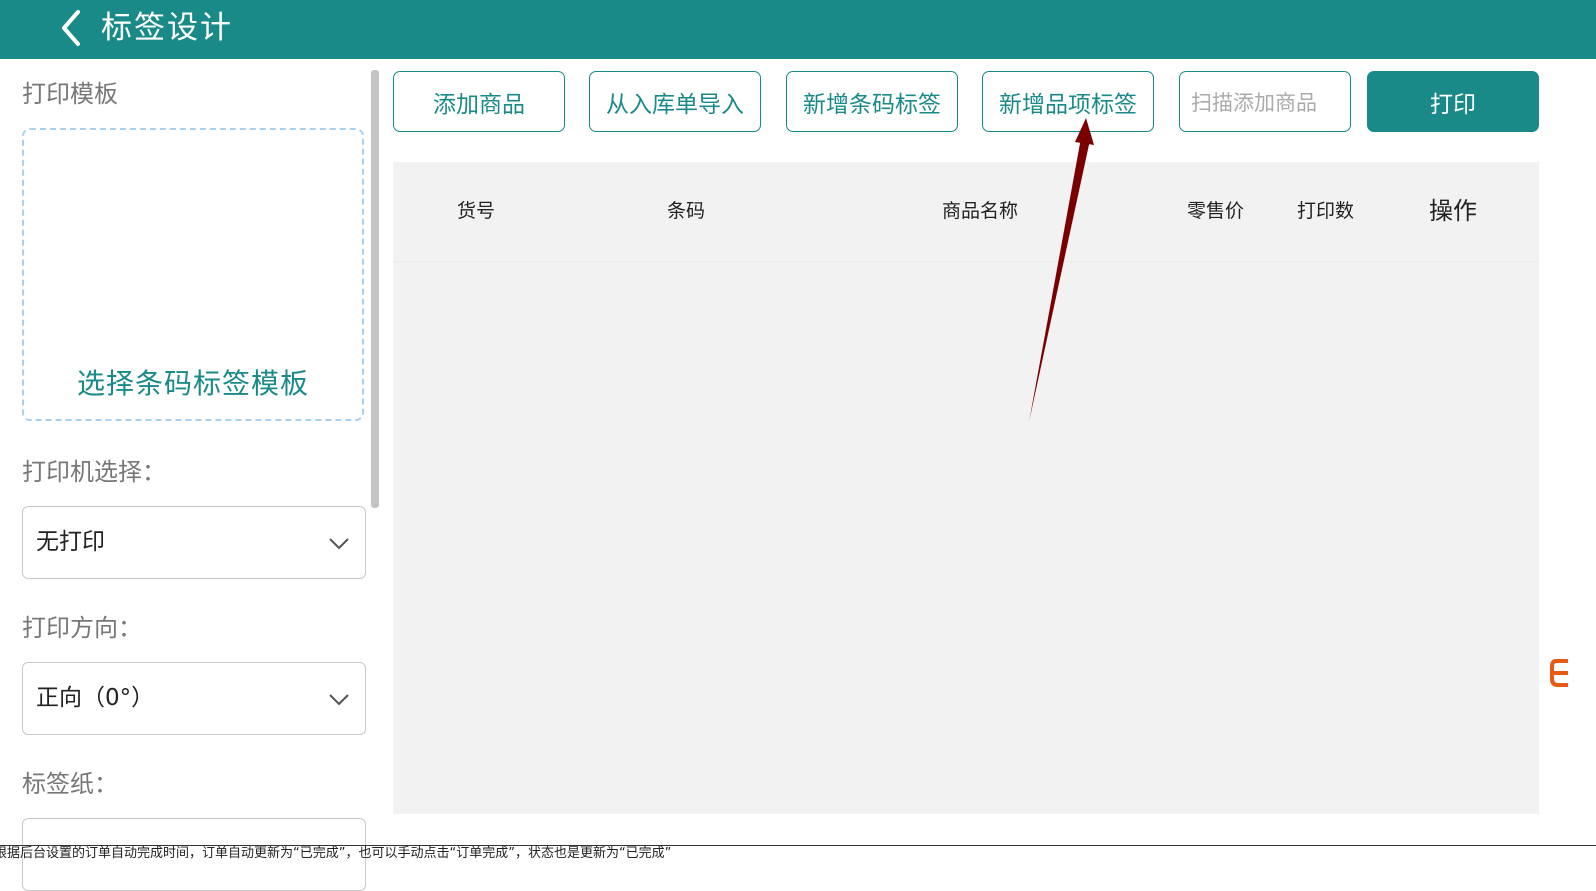 This screenshot has height=891, width=1596. I want to click on column-header-sku: 货号, so click(476, 211).